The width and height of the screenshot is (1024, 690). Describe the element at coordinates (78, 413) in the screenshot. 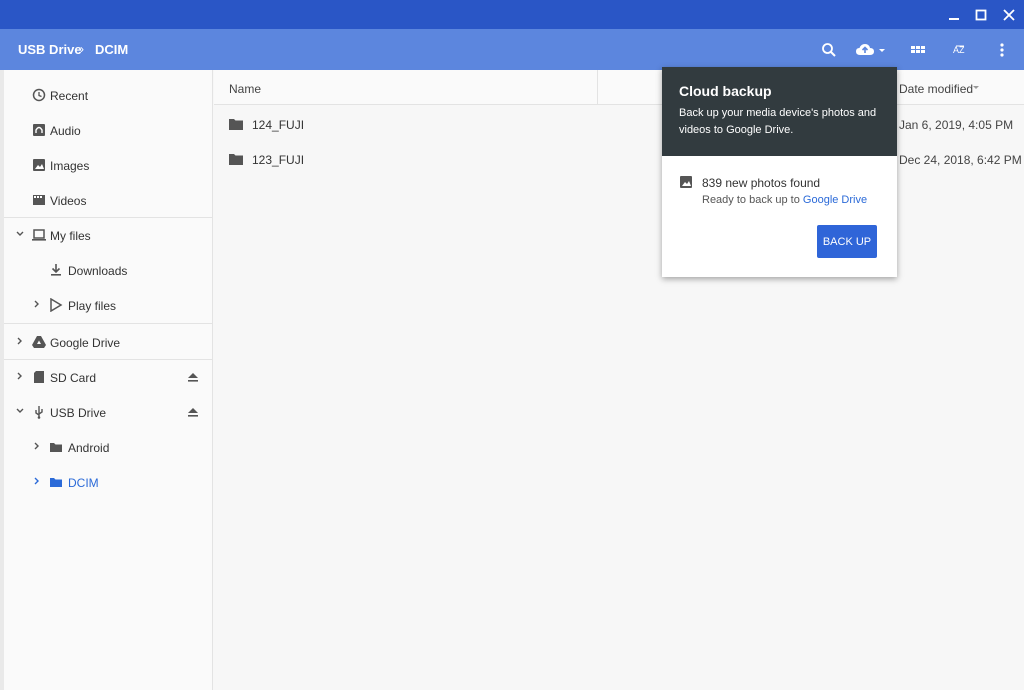

I see `sidebar-item-label: USB Drive` at that location.